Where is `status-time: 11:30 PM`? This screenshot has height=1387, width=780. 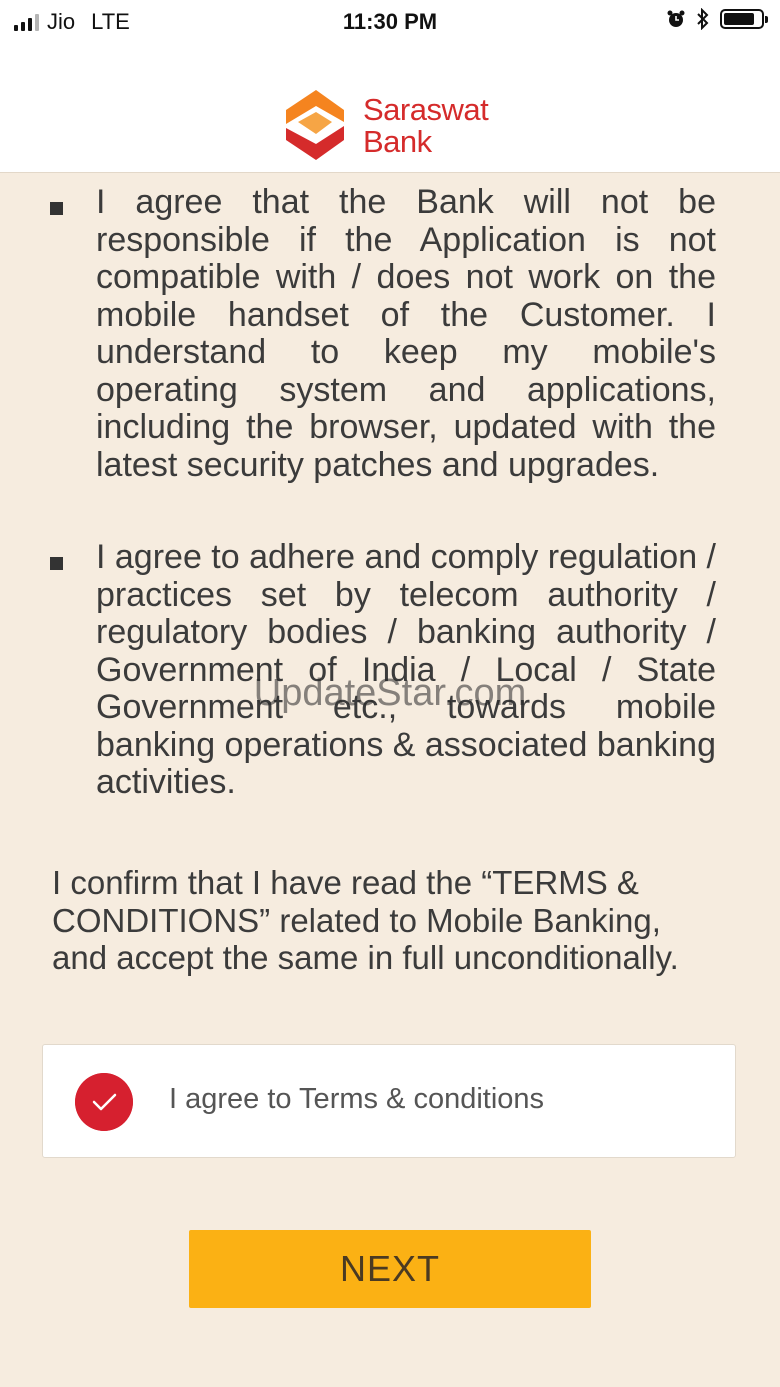
status-time: 11:30 PM is located at coordinates (390, 21).